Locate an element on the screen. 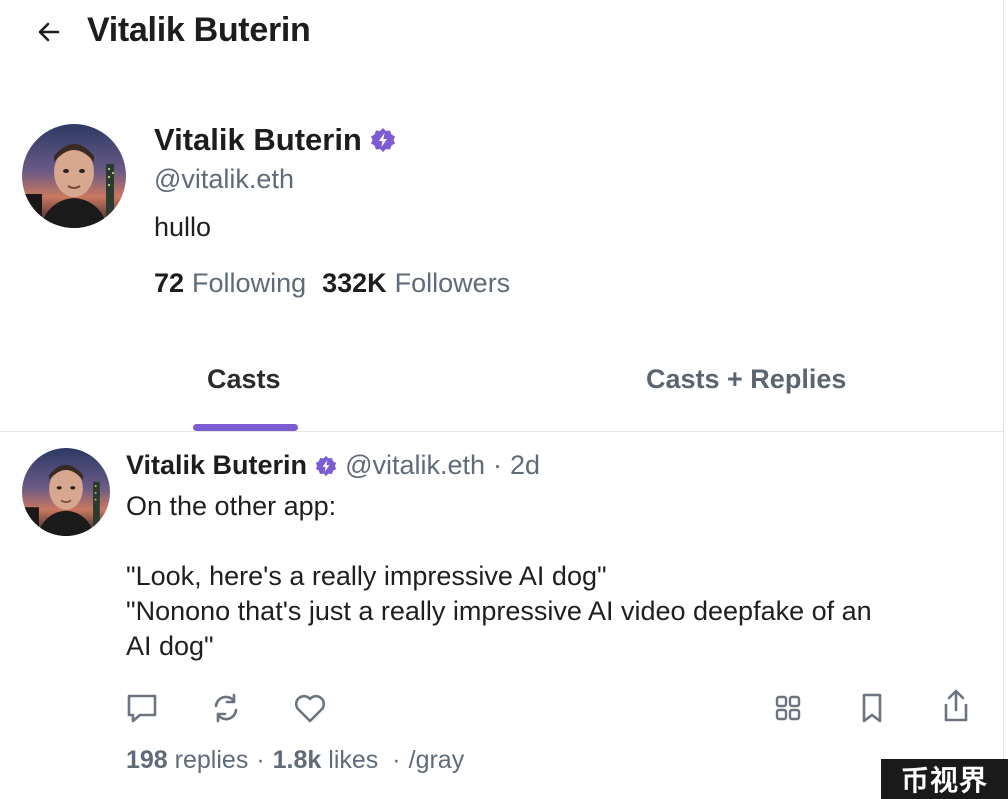 The image size is (1008, 799). cast-footer: 198 replies · 1.8k likes · /gray is located at coordinates (295, 760).